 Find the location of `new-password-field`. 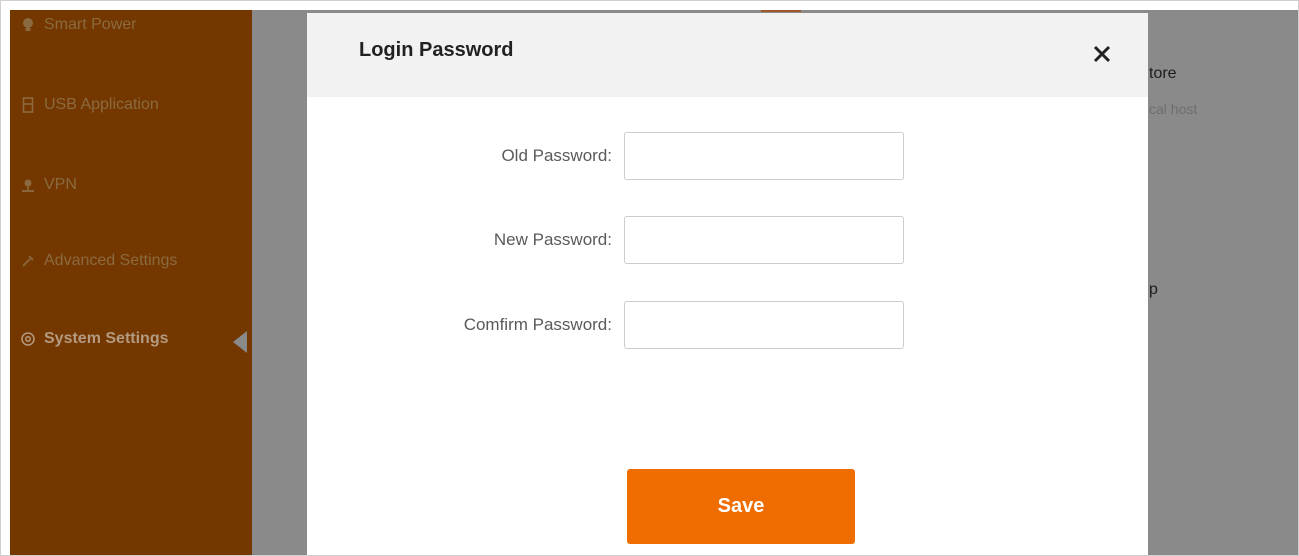

new-password-field is located at coordinates (764, 240).